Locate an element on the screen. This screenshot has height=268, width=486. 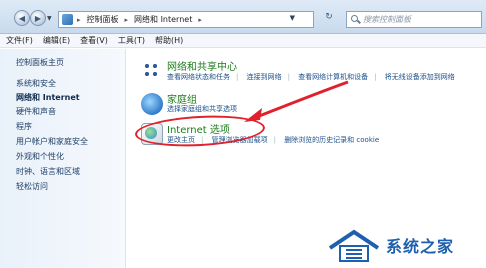
watermark: 系统之家 is located at coordinates (405, 245).